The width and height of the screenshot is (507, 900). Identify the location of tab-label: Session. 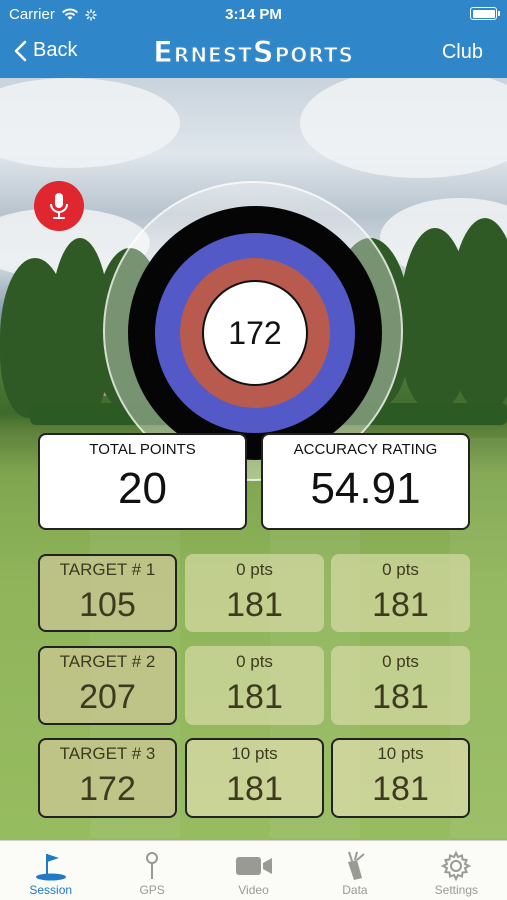
(51, 890).